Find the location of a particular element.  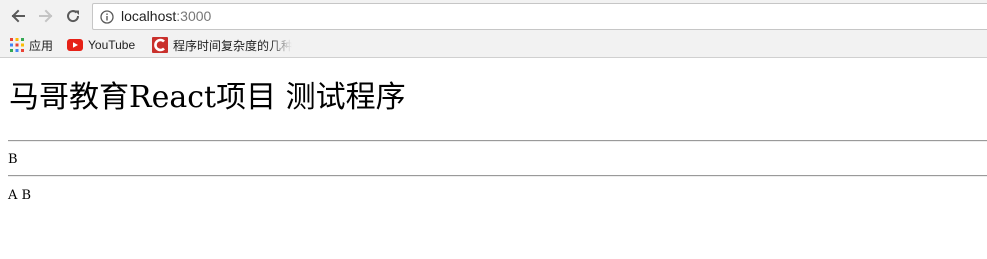

back-button is located at coordinates (18, 16).